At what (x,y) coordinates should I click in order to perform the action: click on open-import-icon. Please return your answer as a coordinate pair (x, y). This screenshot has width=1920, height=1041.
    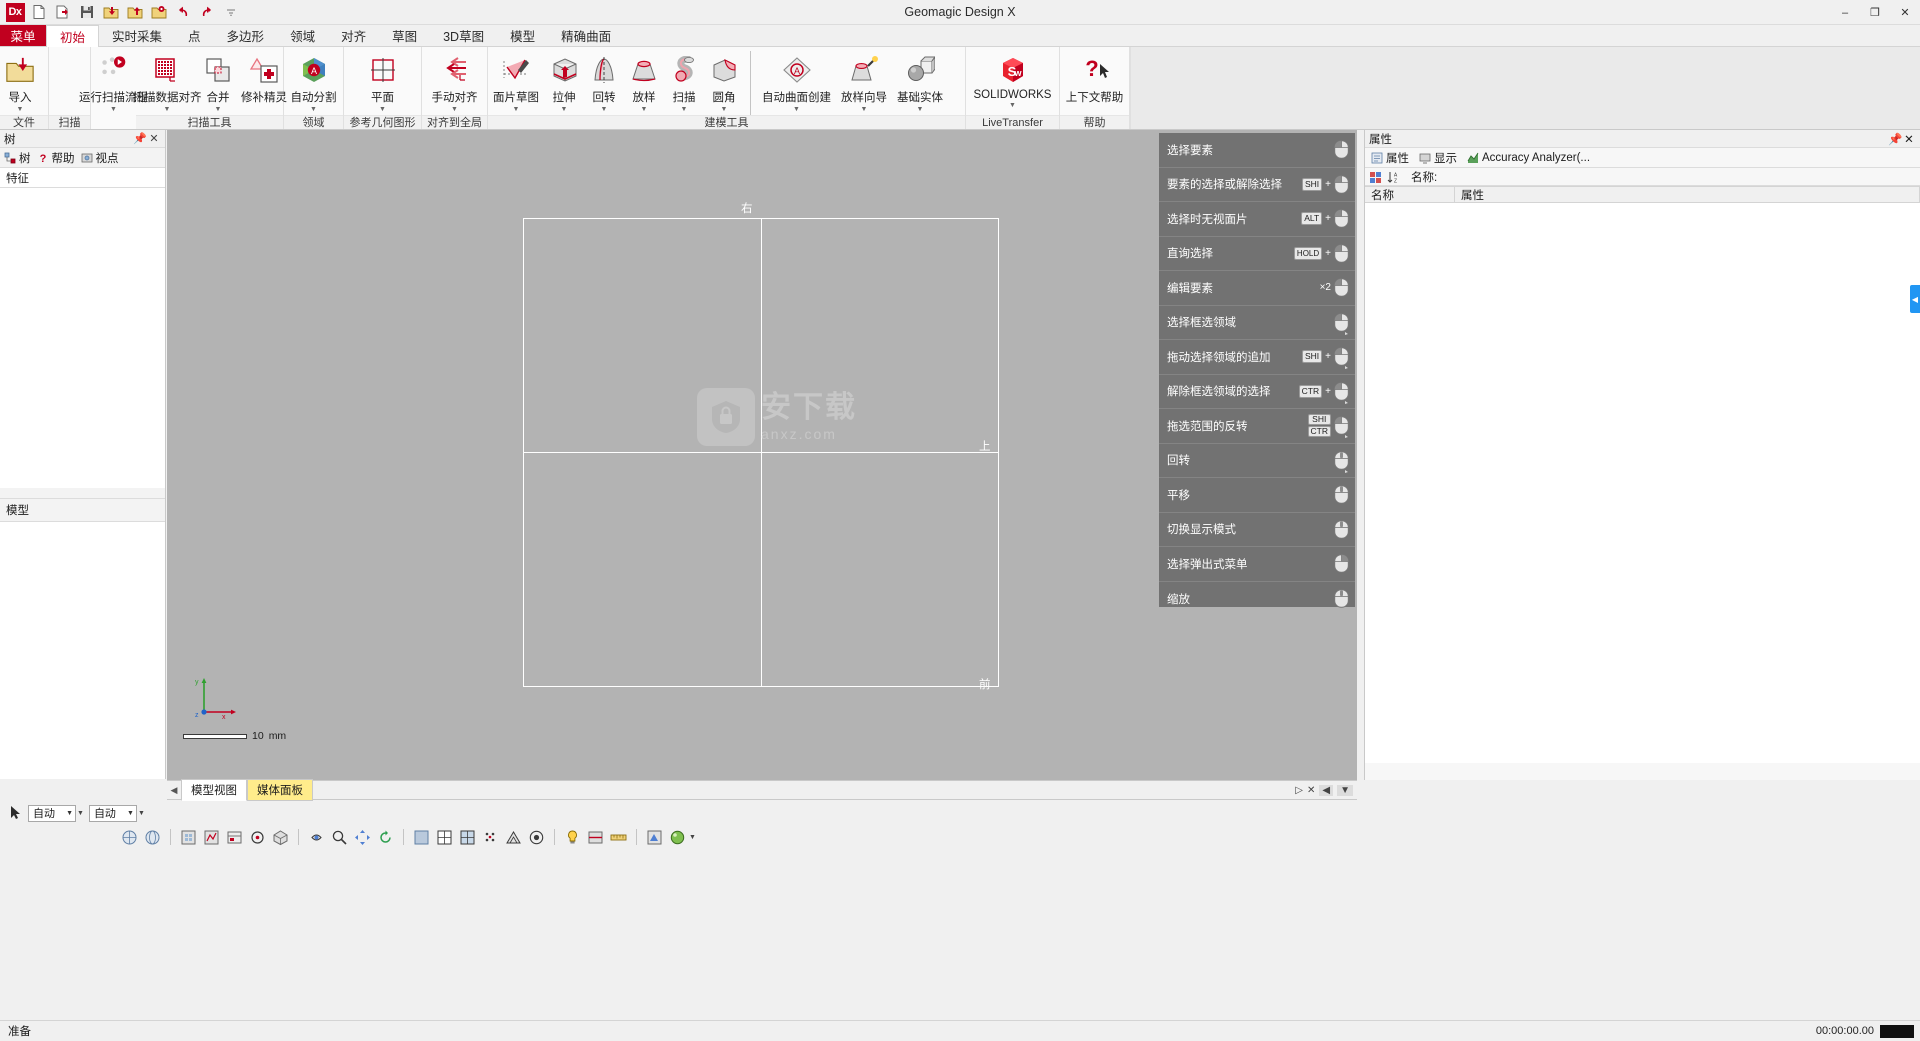
    Looking at the image, I should click on (63, 12).